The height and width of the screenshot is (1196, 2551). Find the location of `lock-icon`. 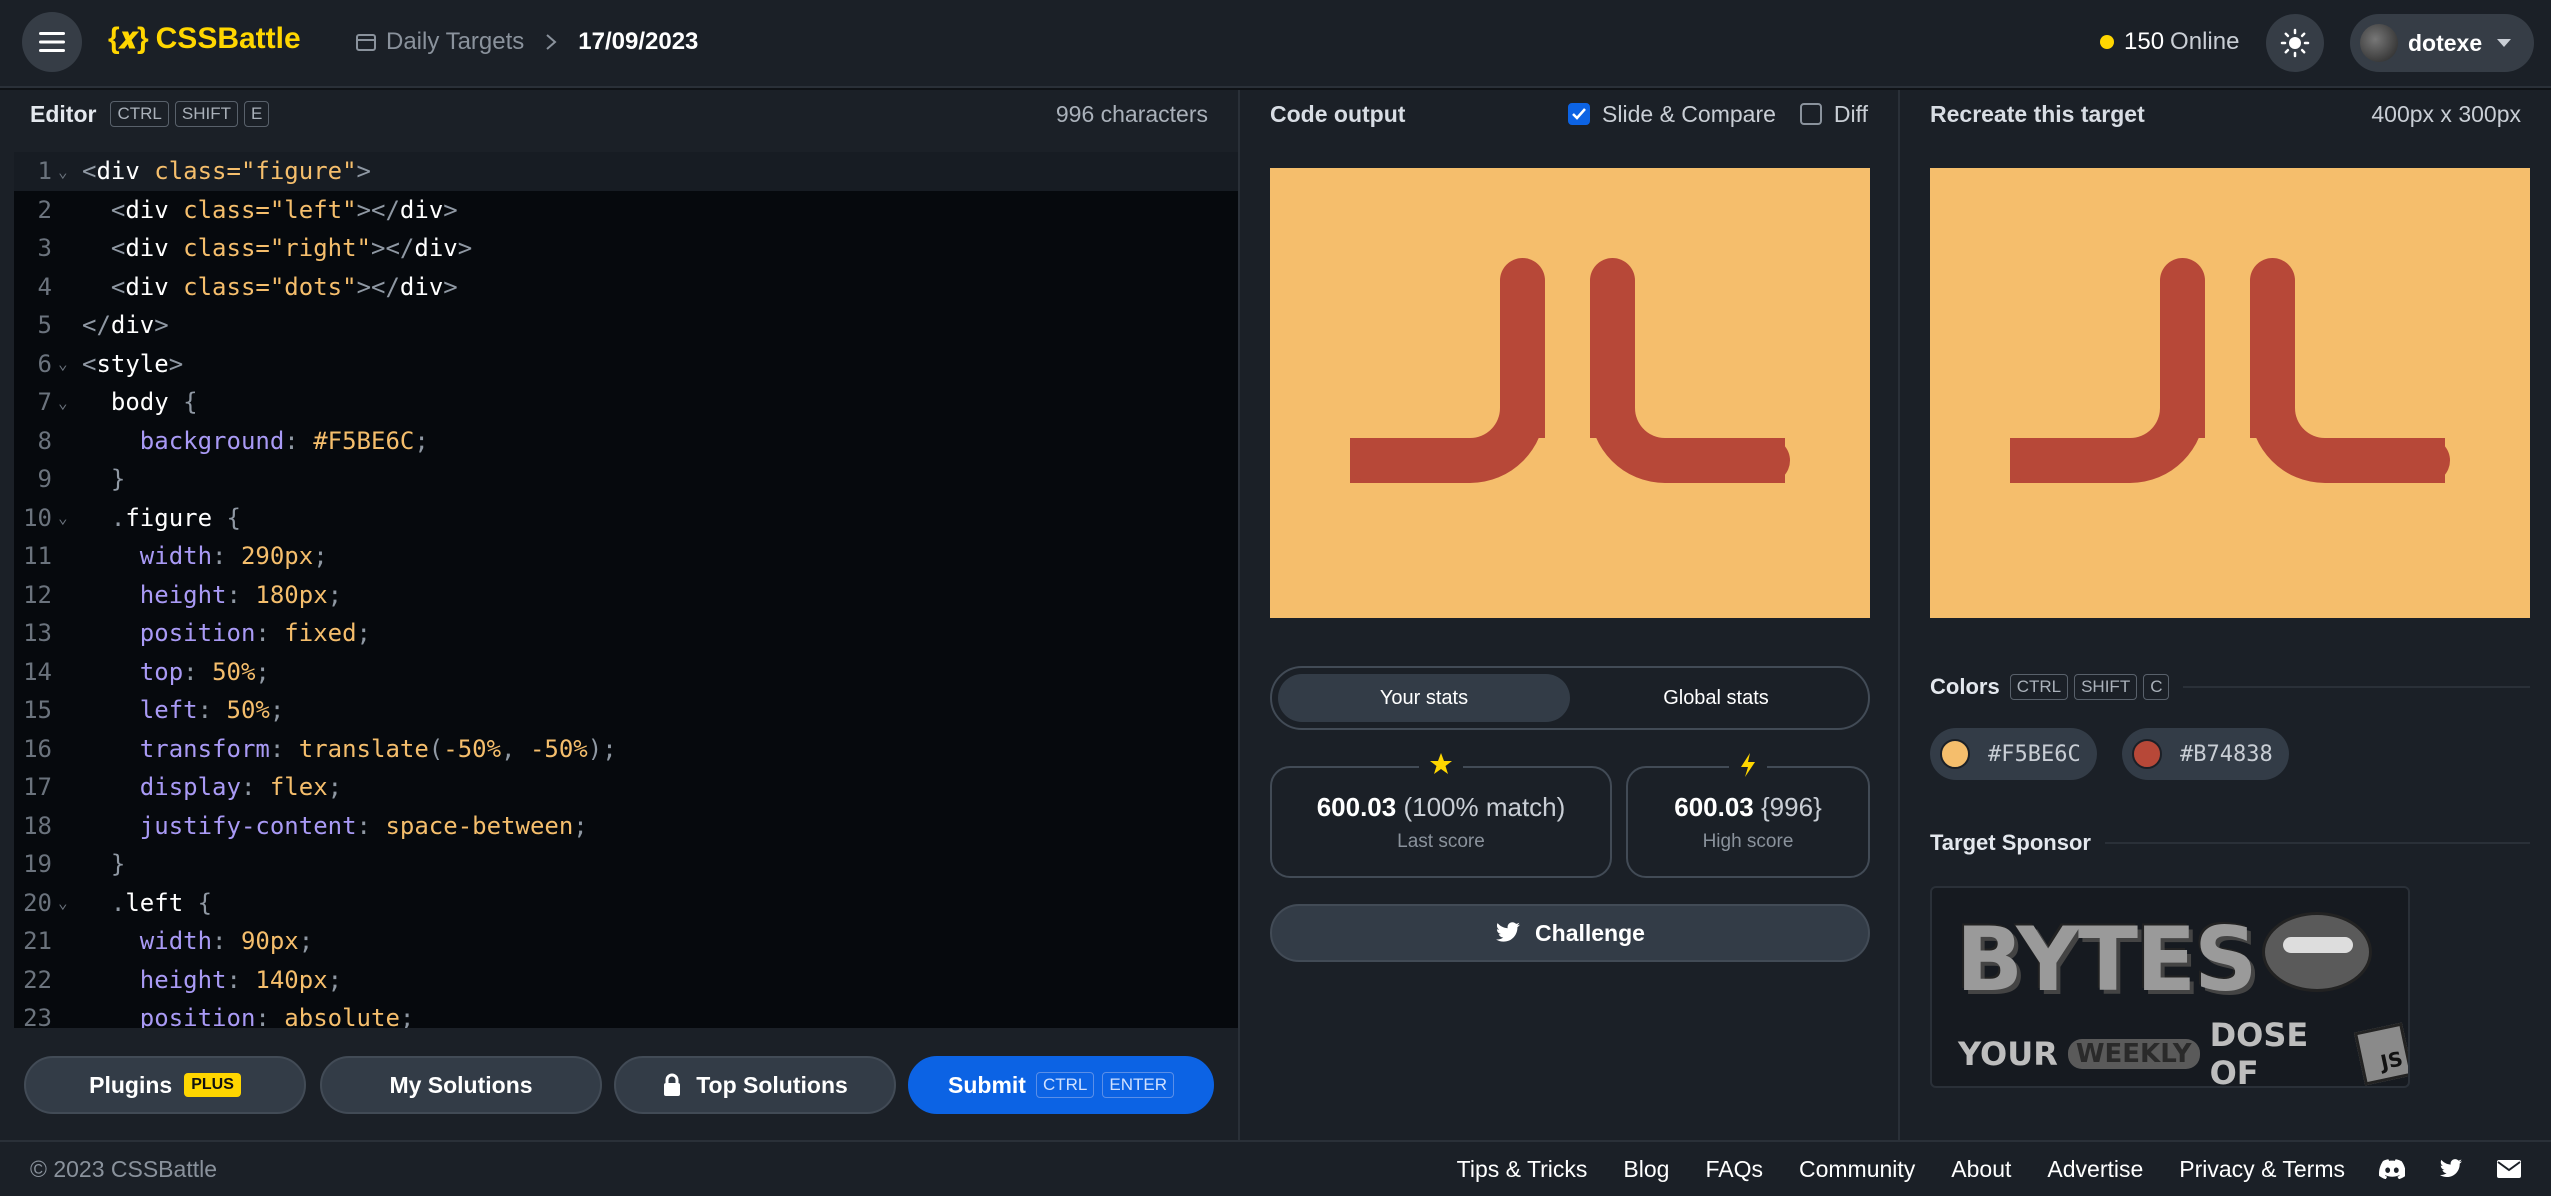

lock-icon is located at coordinates (672, 1084).